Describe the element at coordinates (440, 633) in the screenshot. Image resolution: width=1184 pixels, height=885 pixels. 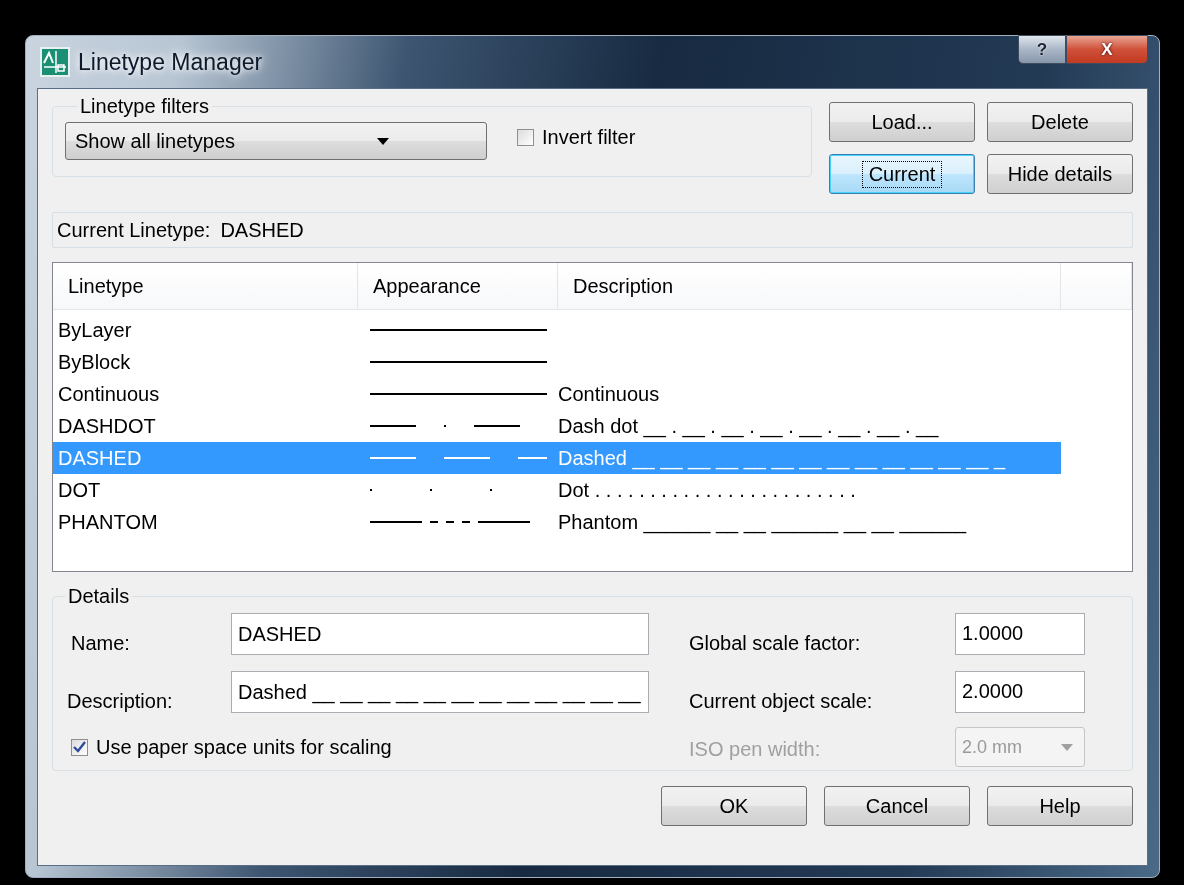
I see `name-field: DASHED` at that location.